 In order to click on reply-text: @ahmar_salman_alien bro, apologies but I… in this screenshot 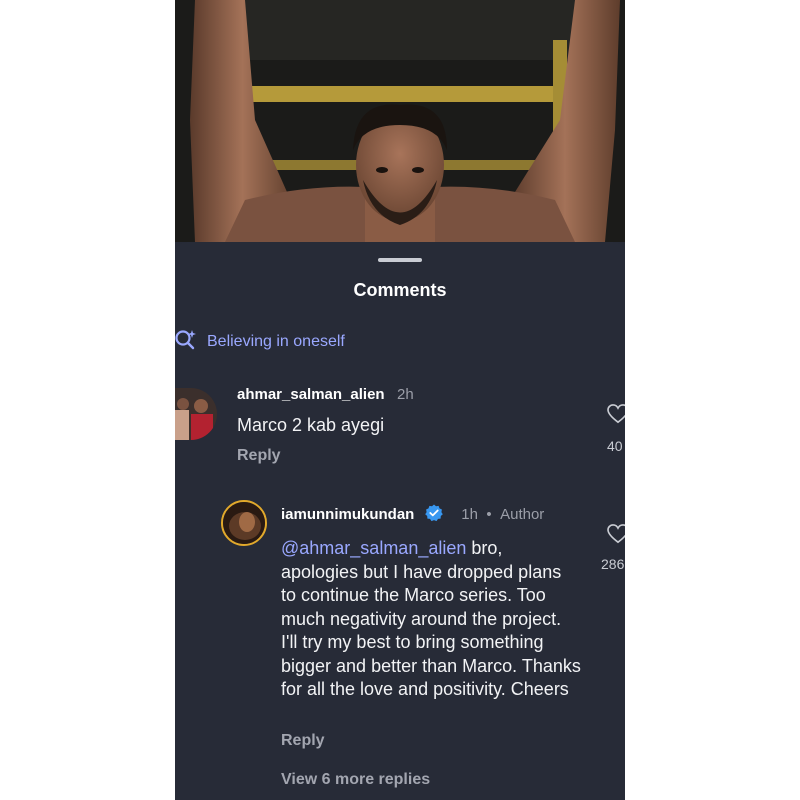, I will do `click(431, 619)`.